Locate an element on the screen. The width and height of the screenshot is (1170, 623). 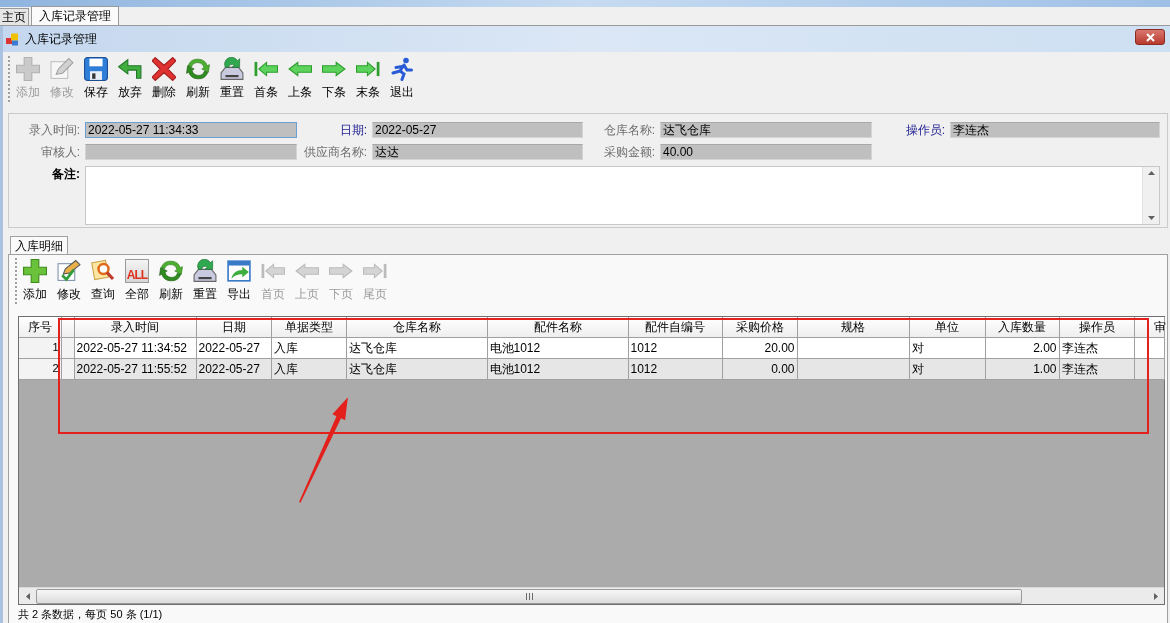
text-field: 达飞仓库 is located at coordinates (766, 130).